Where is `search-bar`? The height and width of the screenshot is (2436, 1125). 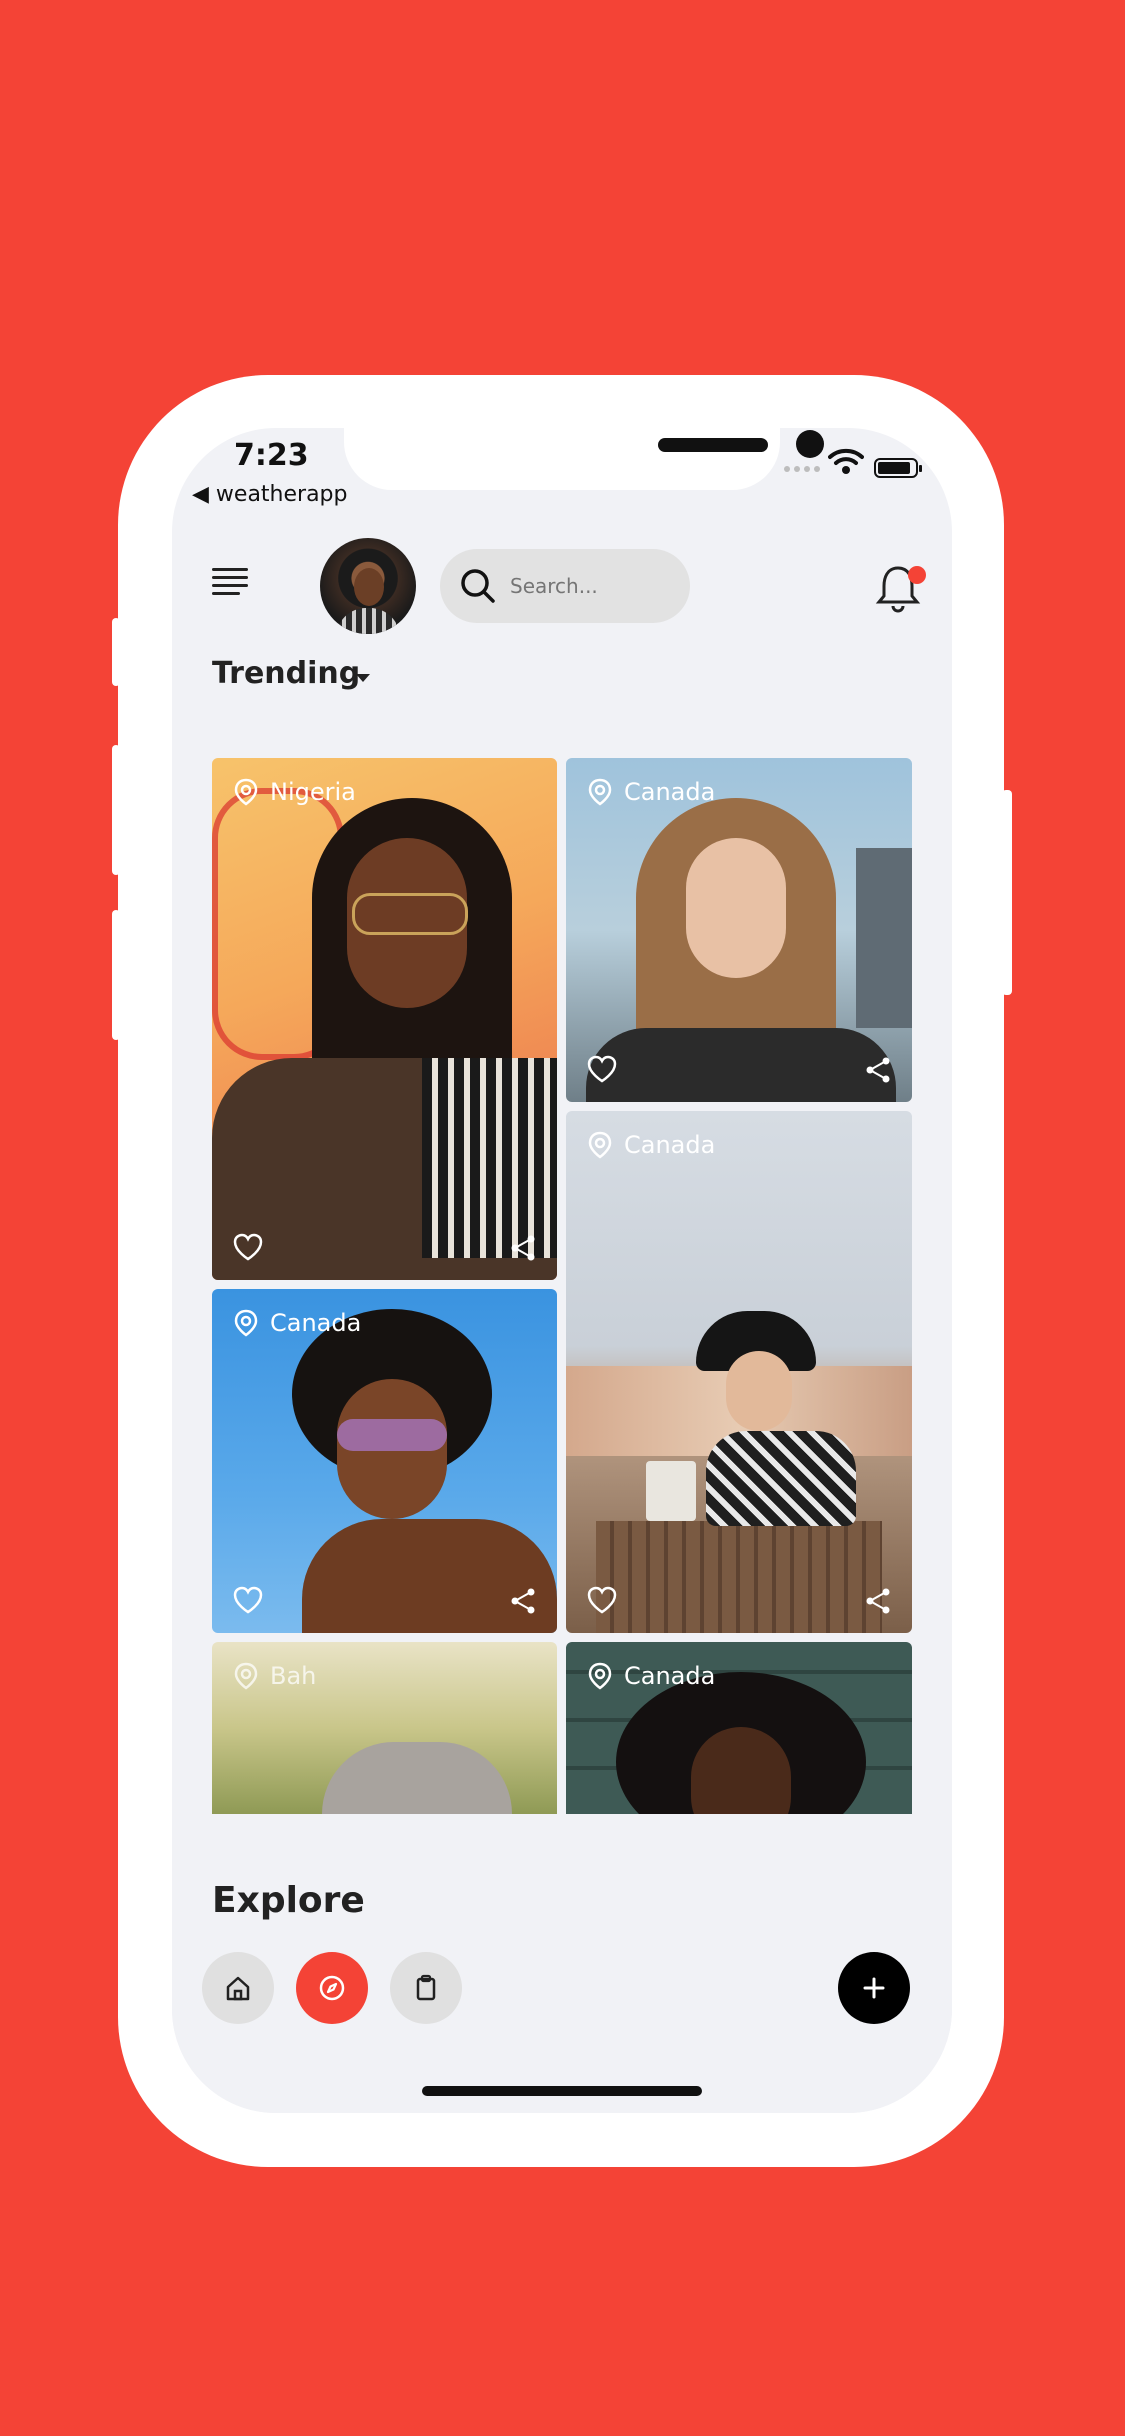
search-bar is located at coordinates (565, 586).